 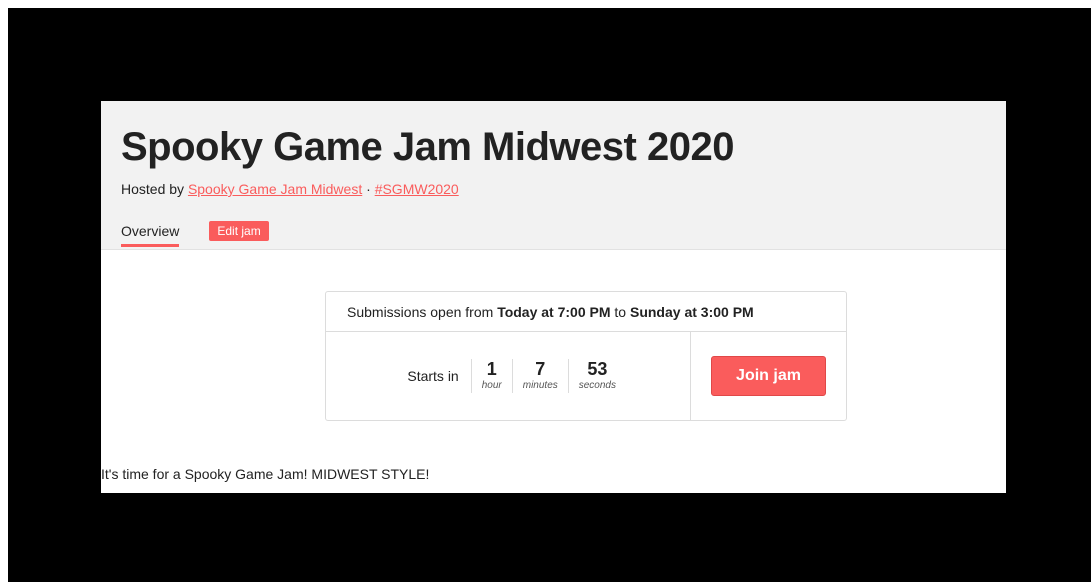 I want to click on seconds-label: seconds, so click(x=597, y=385).